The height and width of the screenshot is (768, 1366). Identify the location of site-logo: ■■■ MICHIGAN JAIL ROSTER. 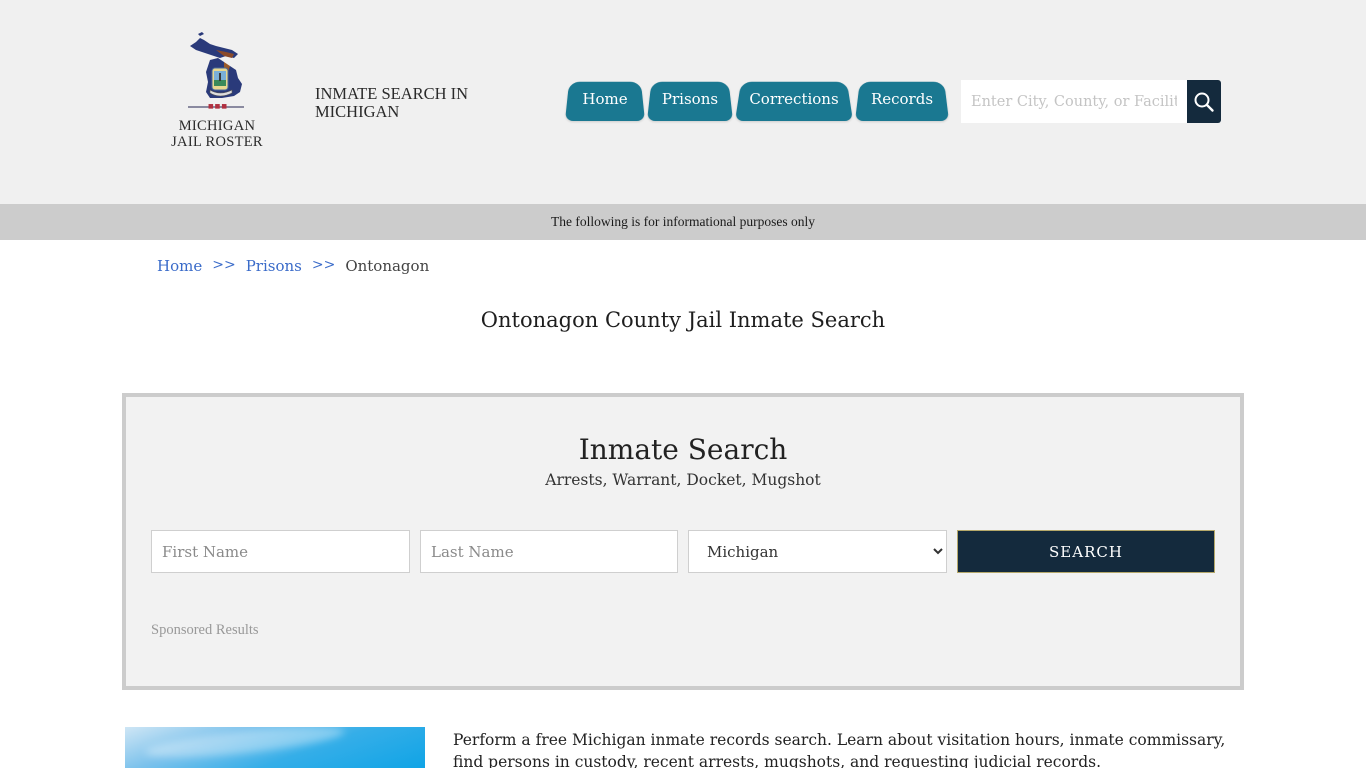
(217, 93).